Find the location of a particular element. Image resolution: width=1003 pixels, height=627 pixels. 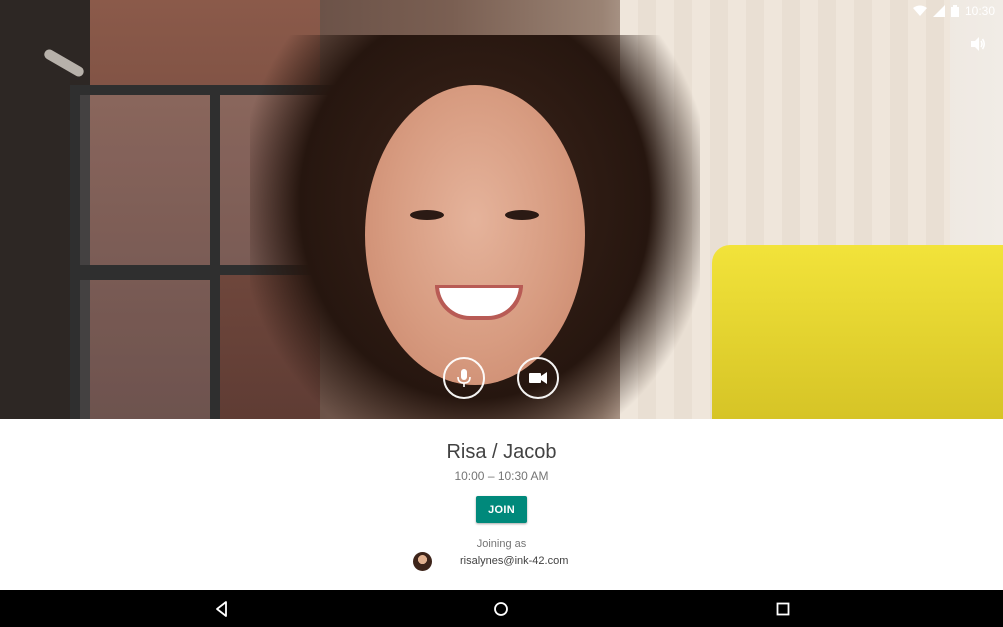

navigation-bar is located at coordinates (501, 608).